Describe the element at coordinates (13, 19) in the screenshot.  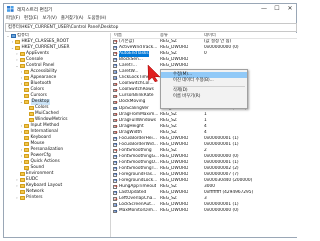
I see `menu-file: 파일(F)` at that location.